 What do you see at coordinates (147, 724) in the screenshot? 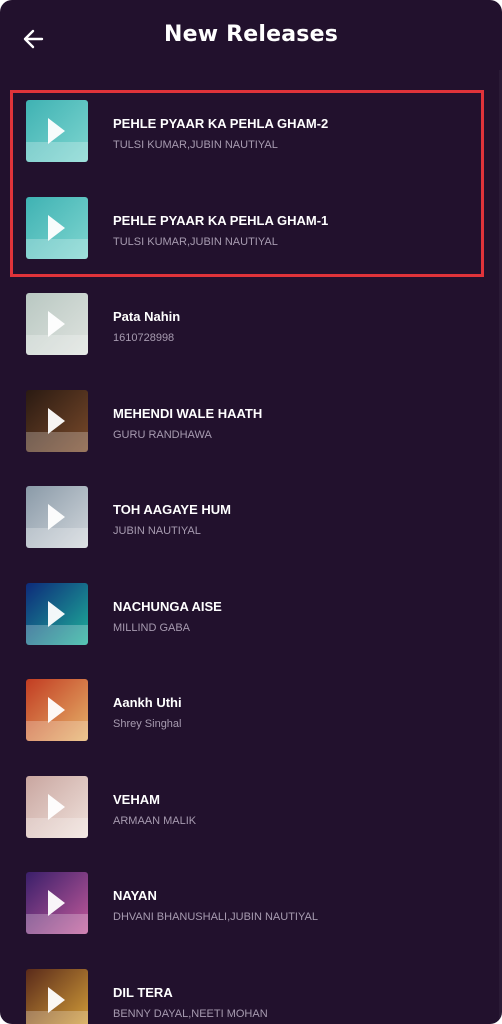
I see `song-artist: Shrey Singhal` at bounding box center [147, 724].